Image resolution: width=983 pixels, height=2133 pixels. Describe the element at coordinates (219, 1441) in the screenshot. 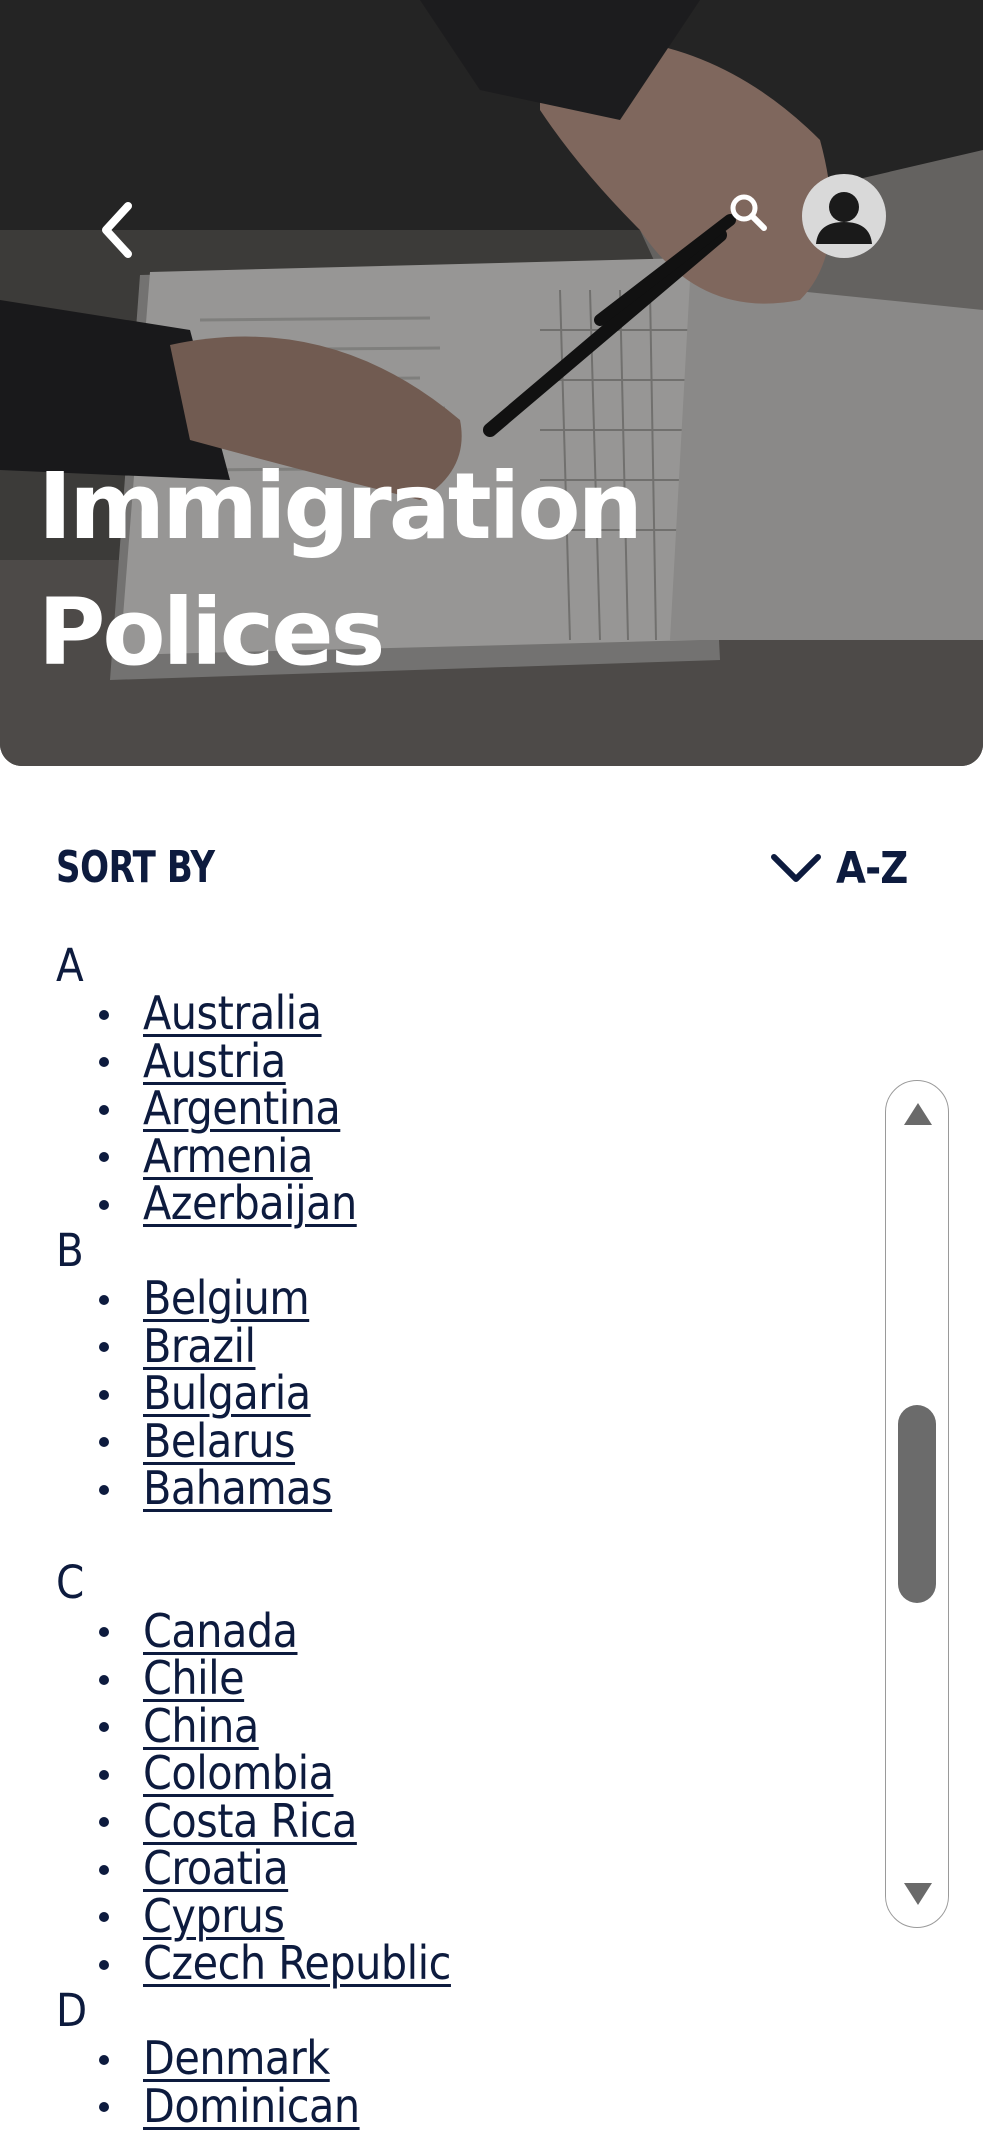

I see `country-link: Belarus` at that location.